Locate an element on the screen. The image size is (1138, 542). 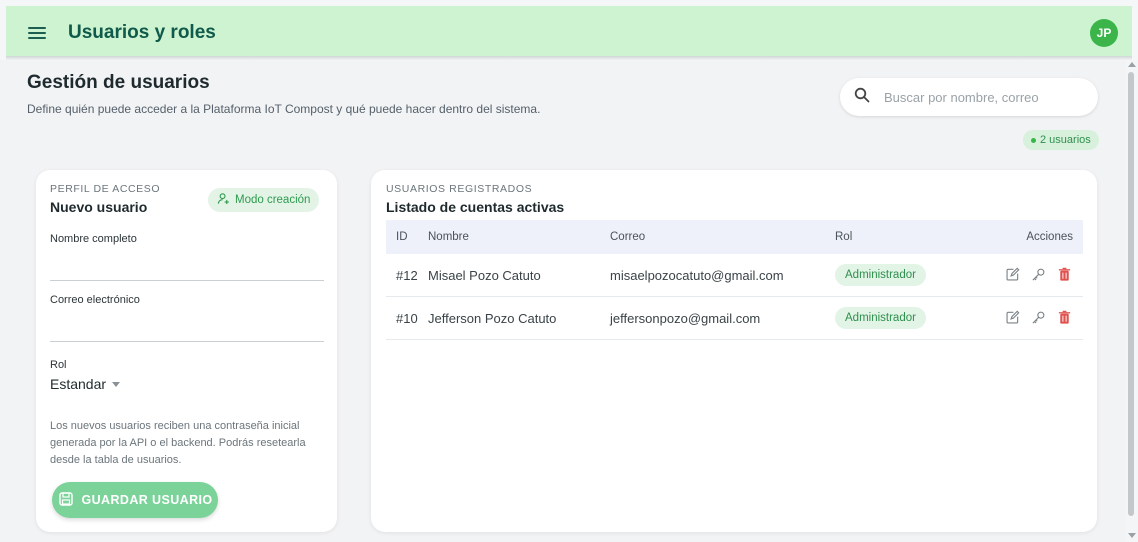
column-header-role: Rol is located at coordinates (844, 237).